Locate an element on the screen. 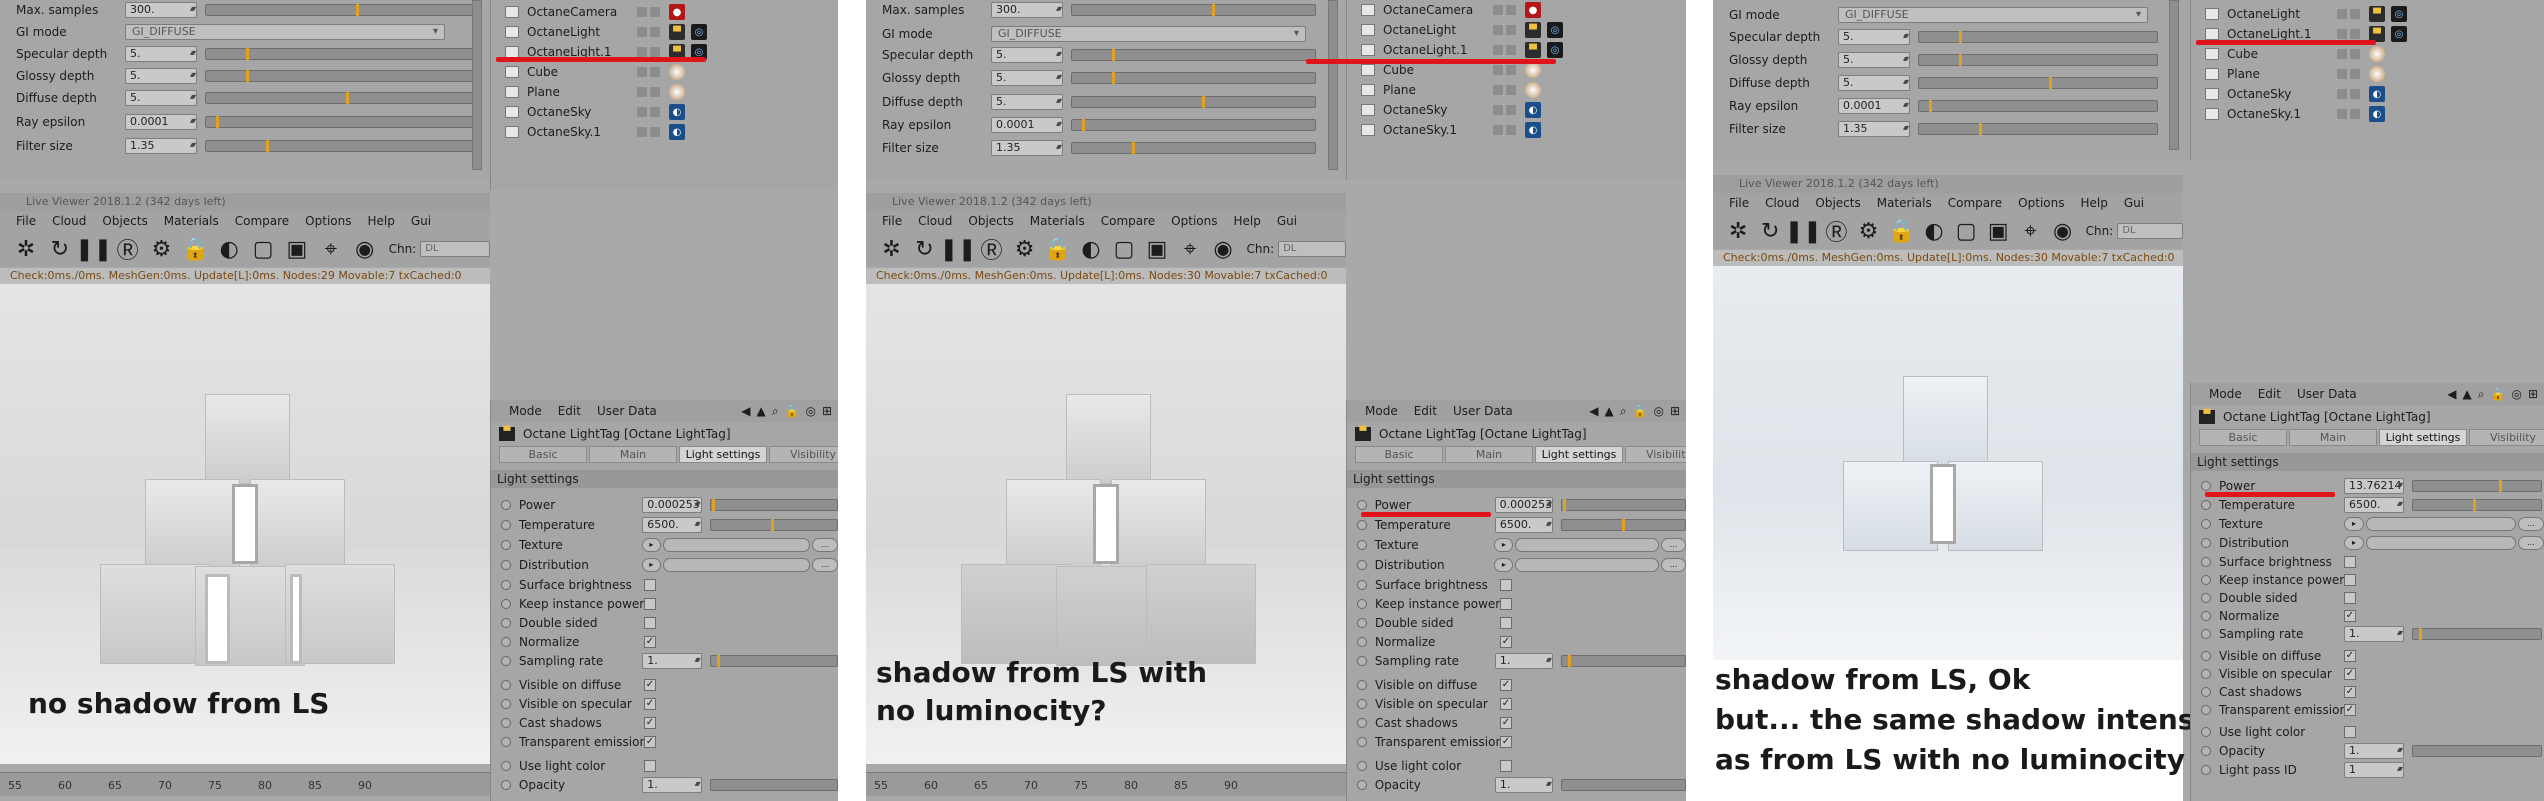 This screenshot has height=801, width=2544. temperature-field: 6500. is located at coordinates (672, 524).